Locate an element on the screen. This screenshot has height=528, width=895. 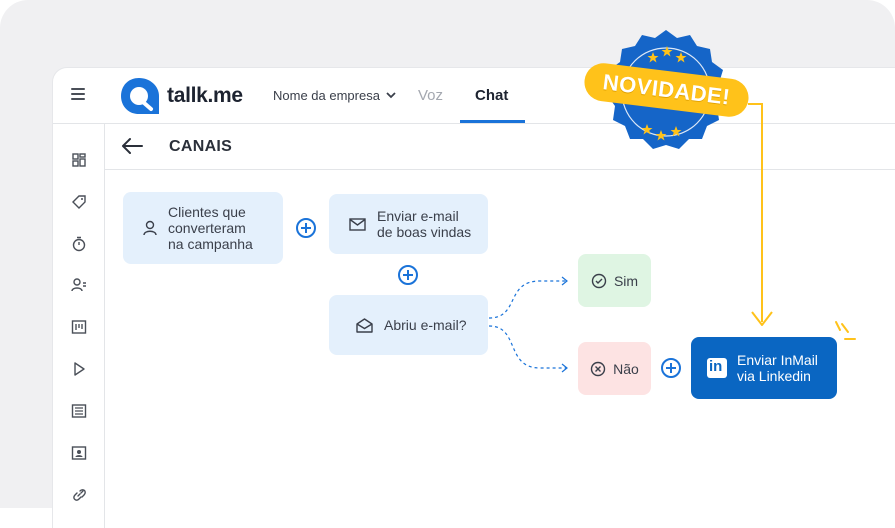
linkedin-line-1: Enviar InMail is located at coordinates (777, 360).